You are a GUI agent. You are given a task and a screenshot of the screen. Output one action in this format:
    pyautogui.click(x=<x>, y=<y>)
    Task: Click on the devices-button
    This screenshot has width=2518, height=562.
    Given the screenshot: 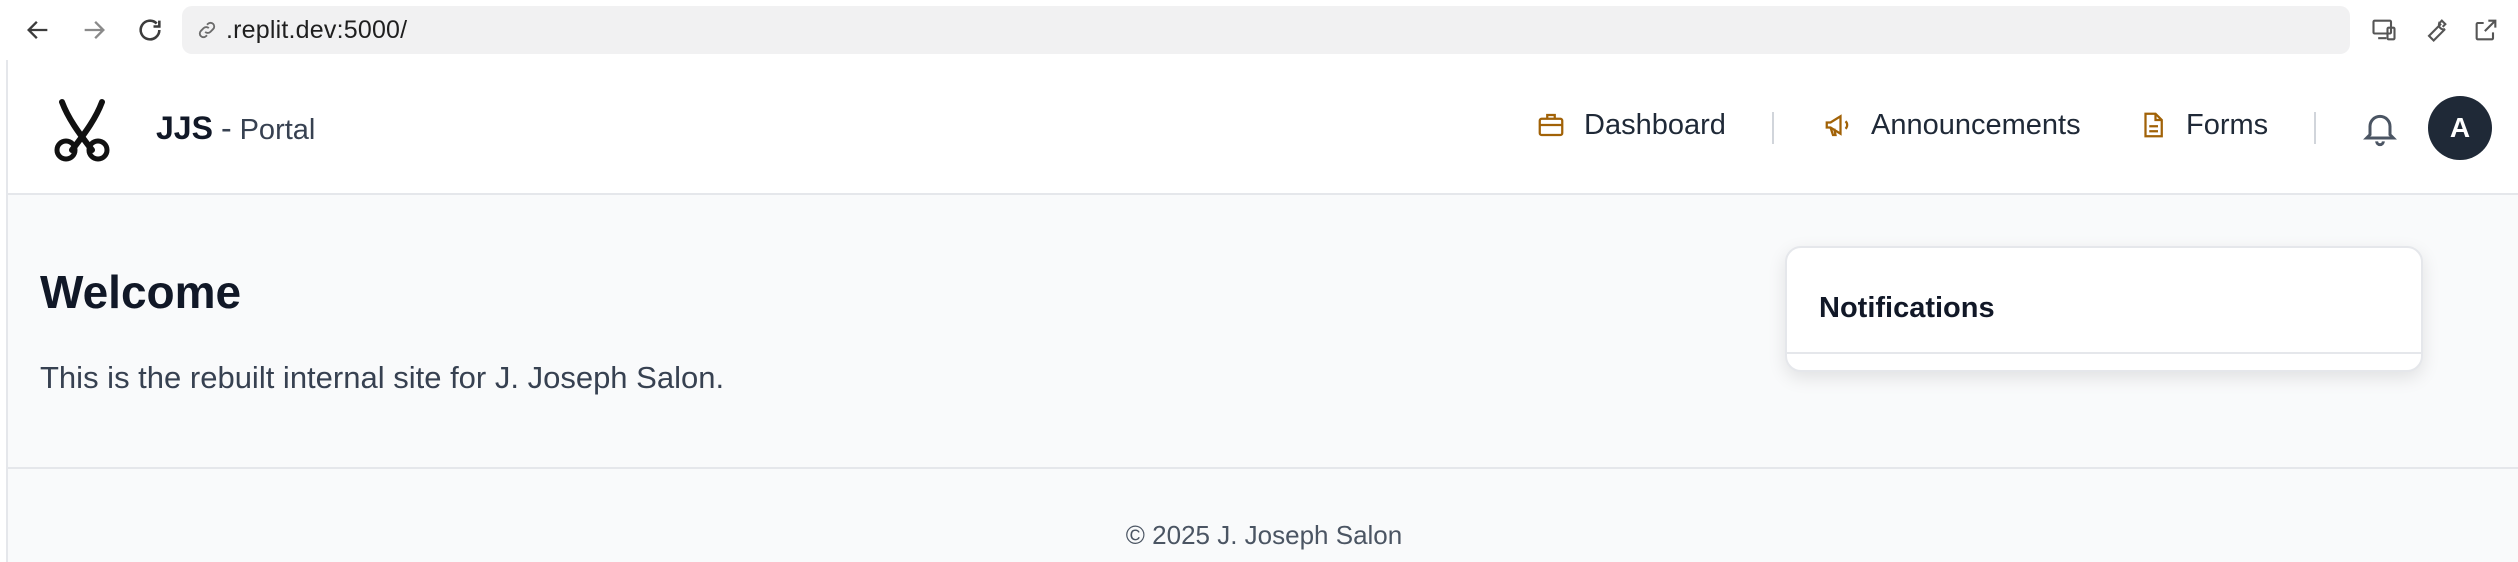 What is the action you would take?
    pyautogui.click(x=2384, y=30)
    